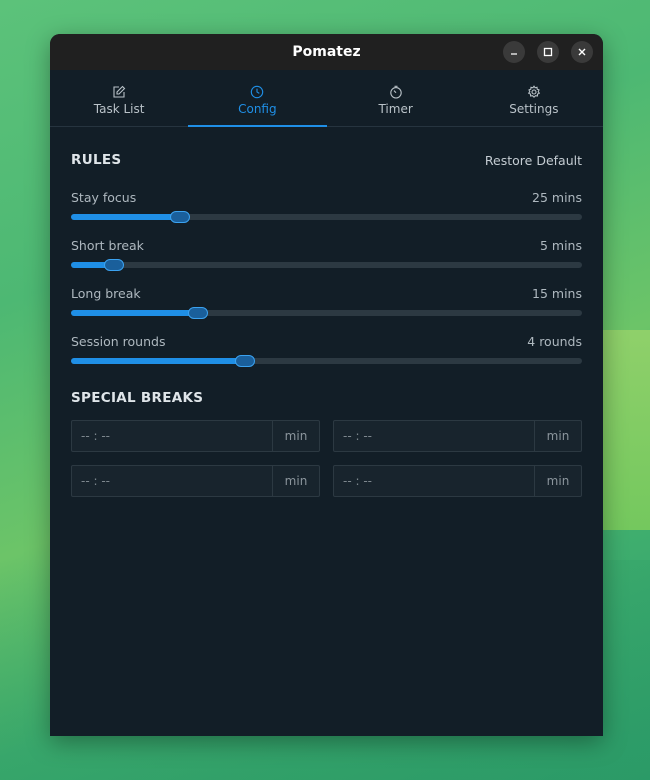 Image resolution: width=650 pixels, height=780 pixels. Describe the element at coordinates (119, 91) in the screenshot. I see `edit-icon` at that location.